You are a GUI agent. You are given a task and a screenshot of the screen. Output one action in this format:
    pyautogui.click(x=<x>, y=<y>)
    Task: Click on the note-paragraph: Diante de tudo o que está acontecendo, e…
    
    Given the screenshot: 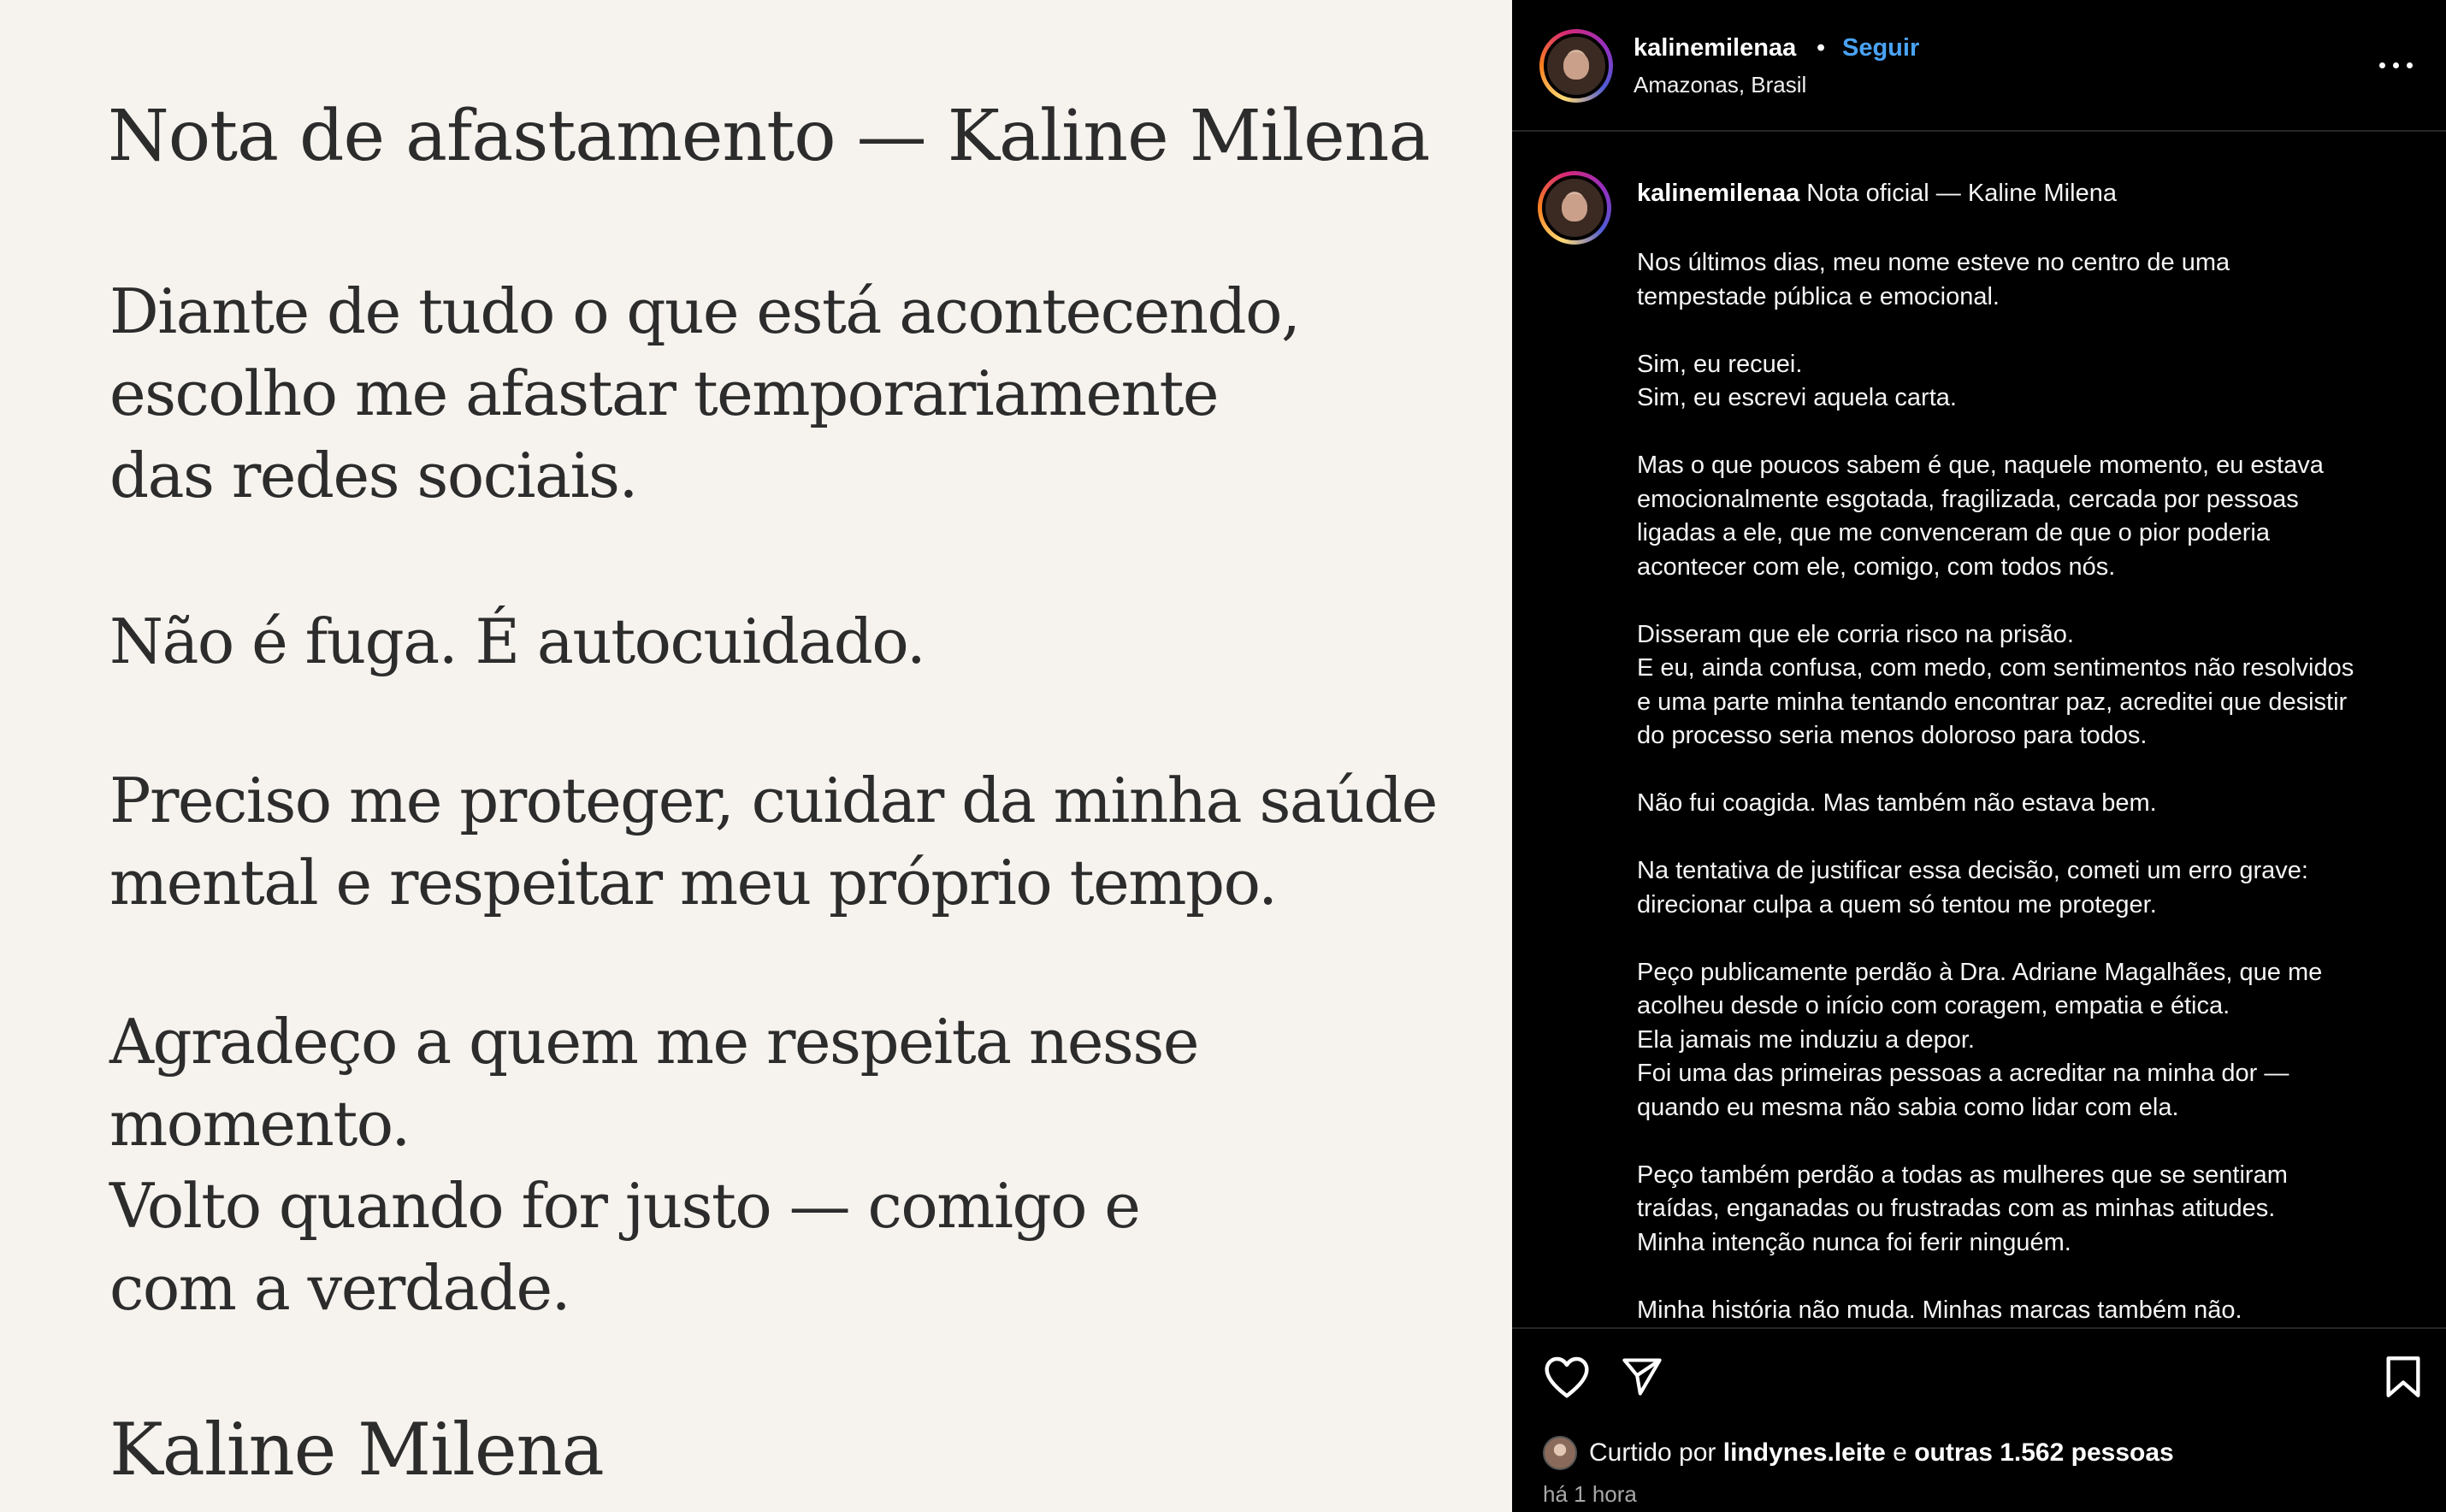 What is the action you would take?
    pyautogui.click(x=705, y=393)
    